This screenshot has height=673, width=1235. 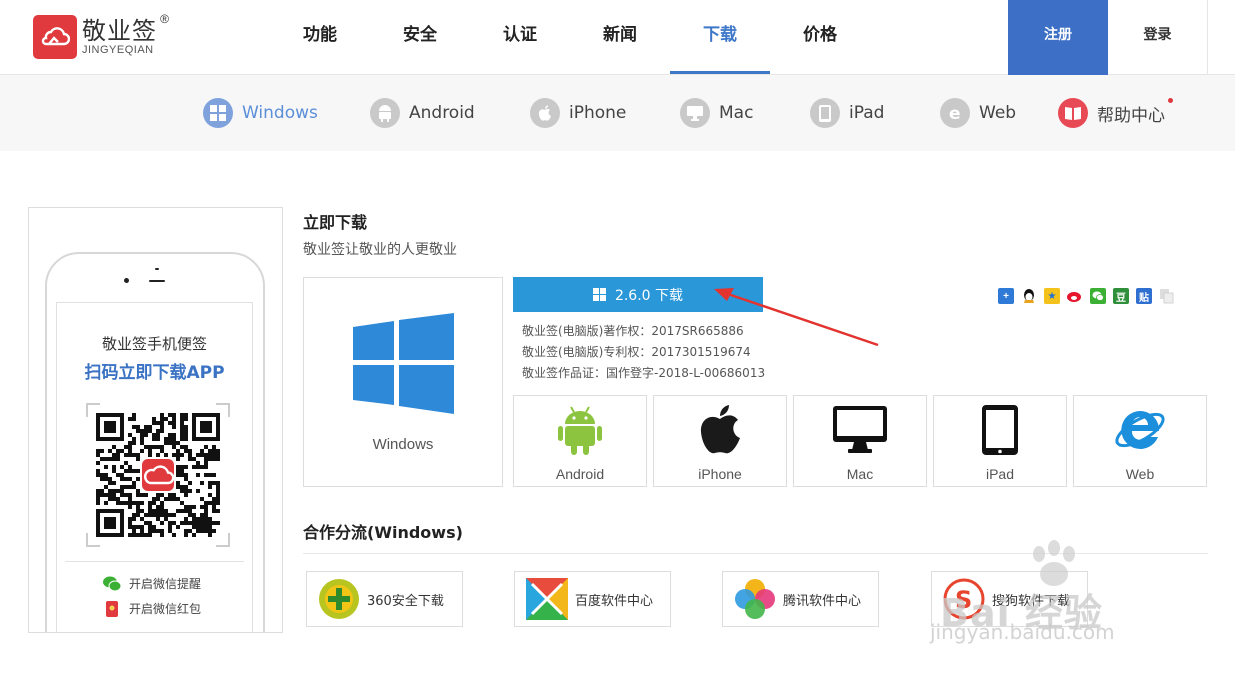 I want to click on nav-item-features: 功能, so click(x=320, y=37).